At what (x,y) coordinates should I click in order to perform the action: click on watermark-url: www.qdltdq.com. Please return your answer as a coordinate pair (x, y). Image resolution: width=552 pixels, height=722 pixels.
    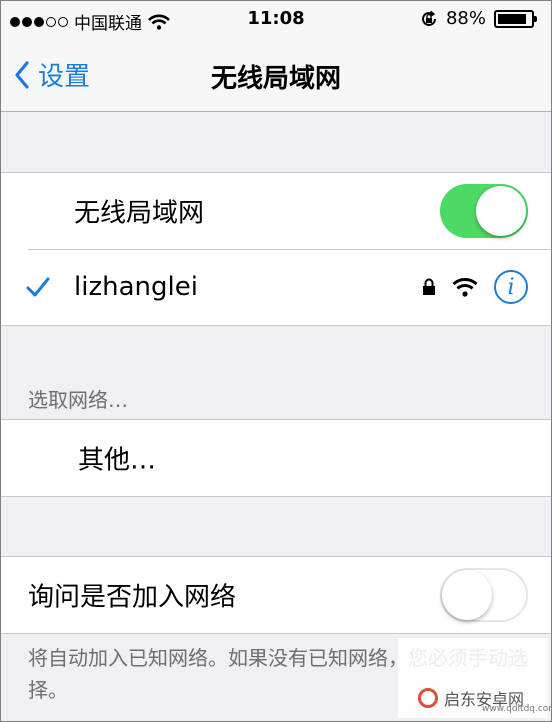
    Looking at the image, I should click on (517, 709).